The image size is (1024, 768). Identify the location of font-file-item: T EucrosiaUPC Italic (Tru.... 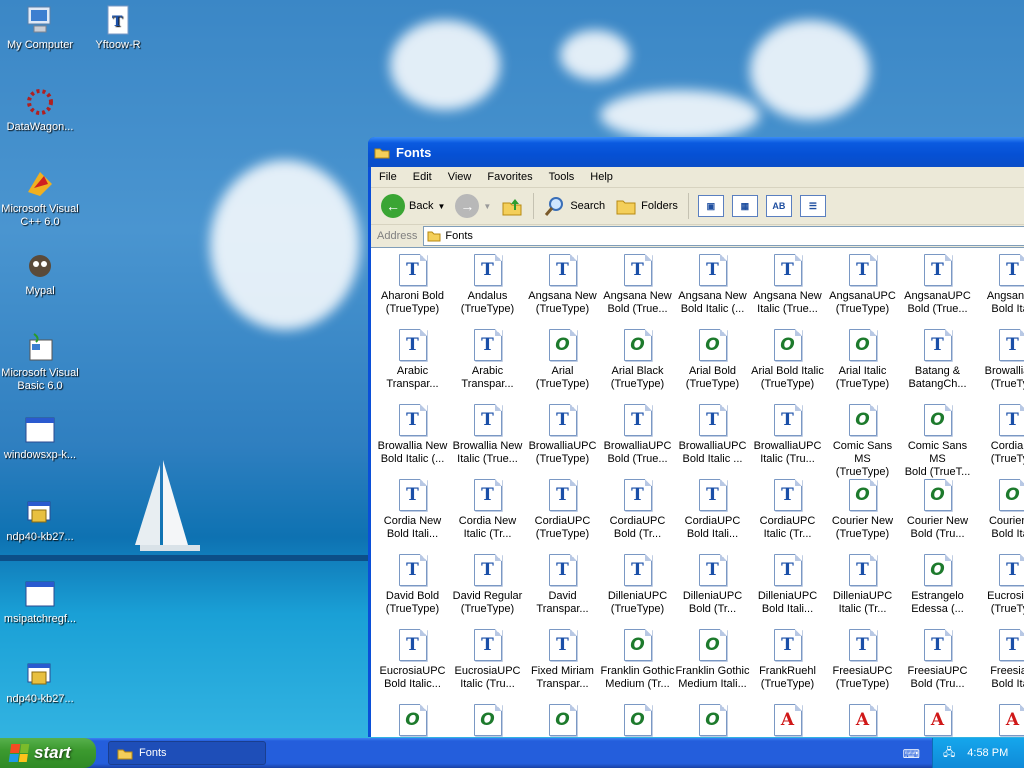
(487, 664).